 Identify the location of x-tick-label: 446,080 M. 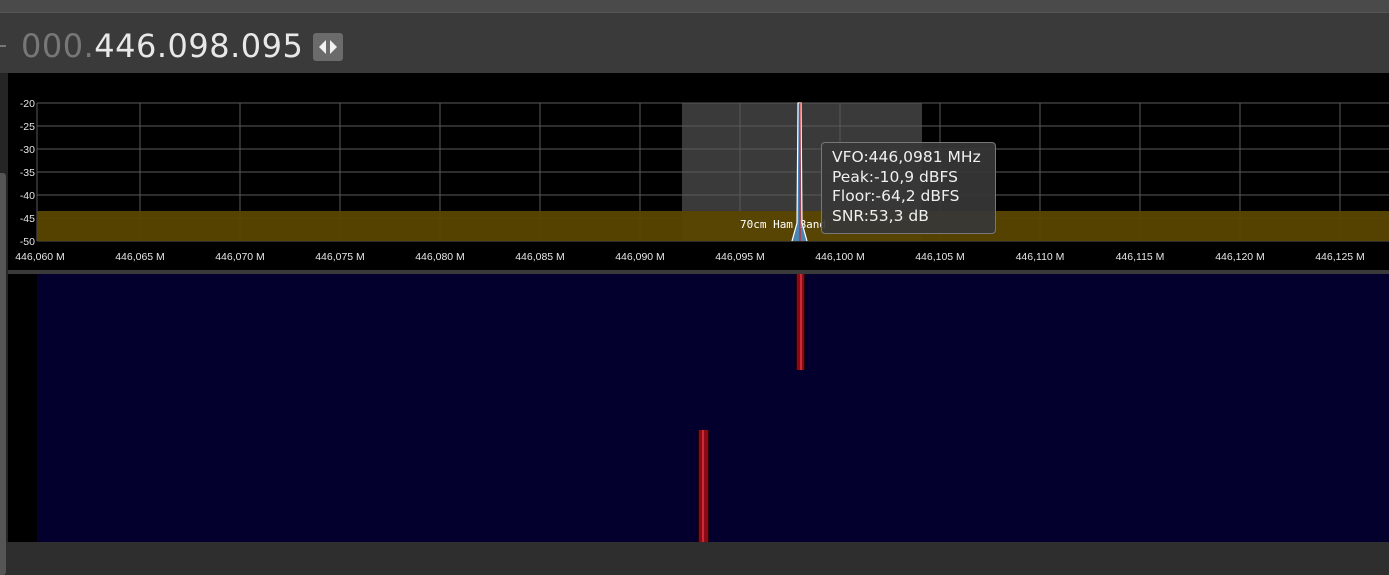
(440, 257).